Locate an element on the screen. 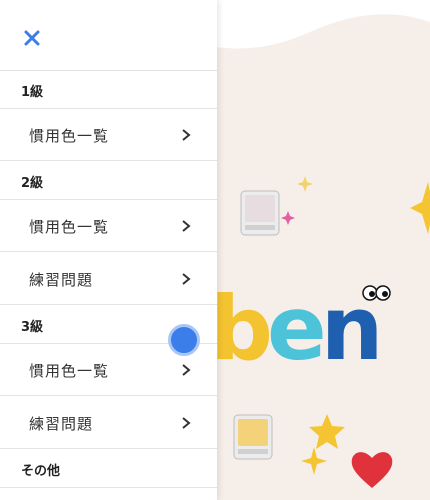 The width and height of the screenshot is (430, 500). star-icon is located at coordinates (420, 208).